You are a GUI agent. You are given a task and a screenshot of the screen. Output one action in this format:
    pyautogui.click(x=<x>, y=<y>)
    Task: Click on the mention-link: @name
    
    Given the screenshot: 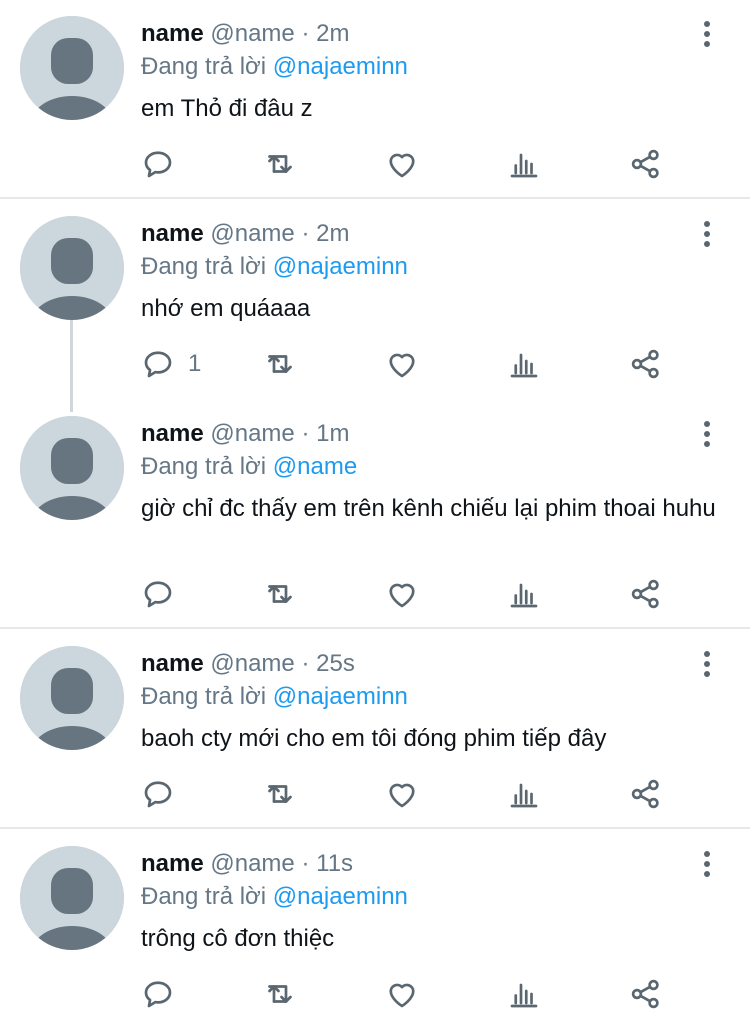 What is the action you would take?
    pyautogui.click(x=315, y=466)
    